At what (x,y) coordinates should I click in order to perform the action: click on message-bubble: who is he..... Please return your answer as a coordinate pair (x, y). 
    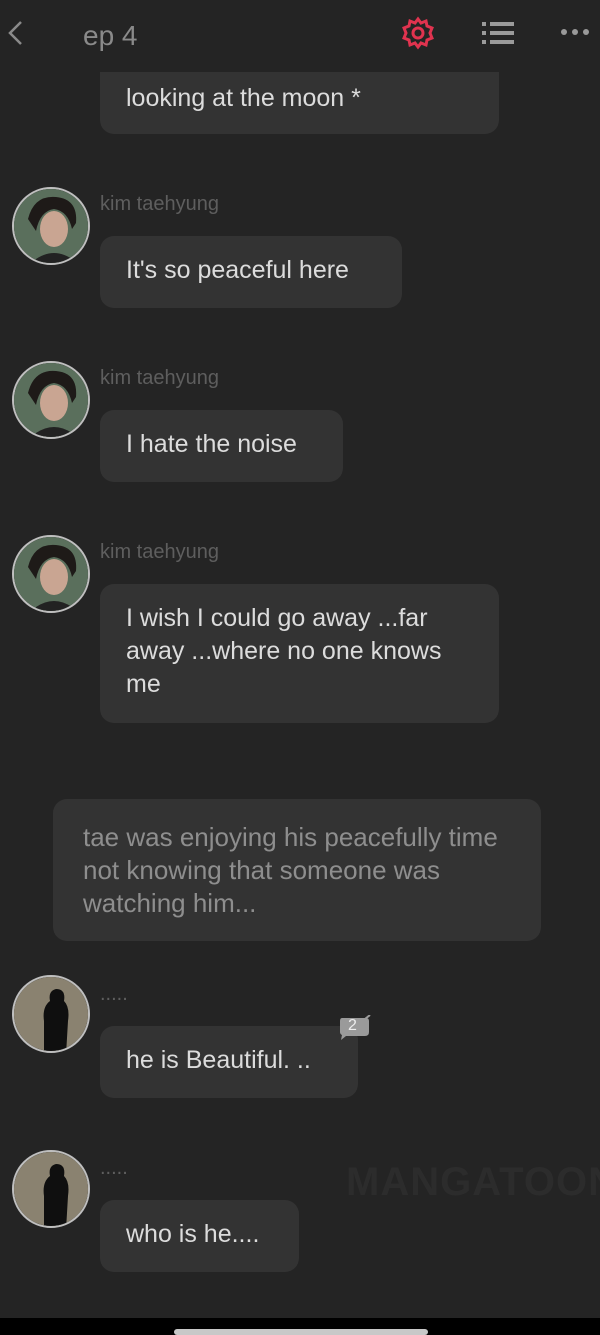
    Looking at the image, I should click on (199, 1236).